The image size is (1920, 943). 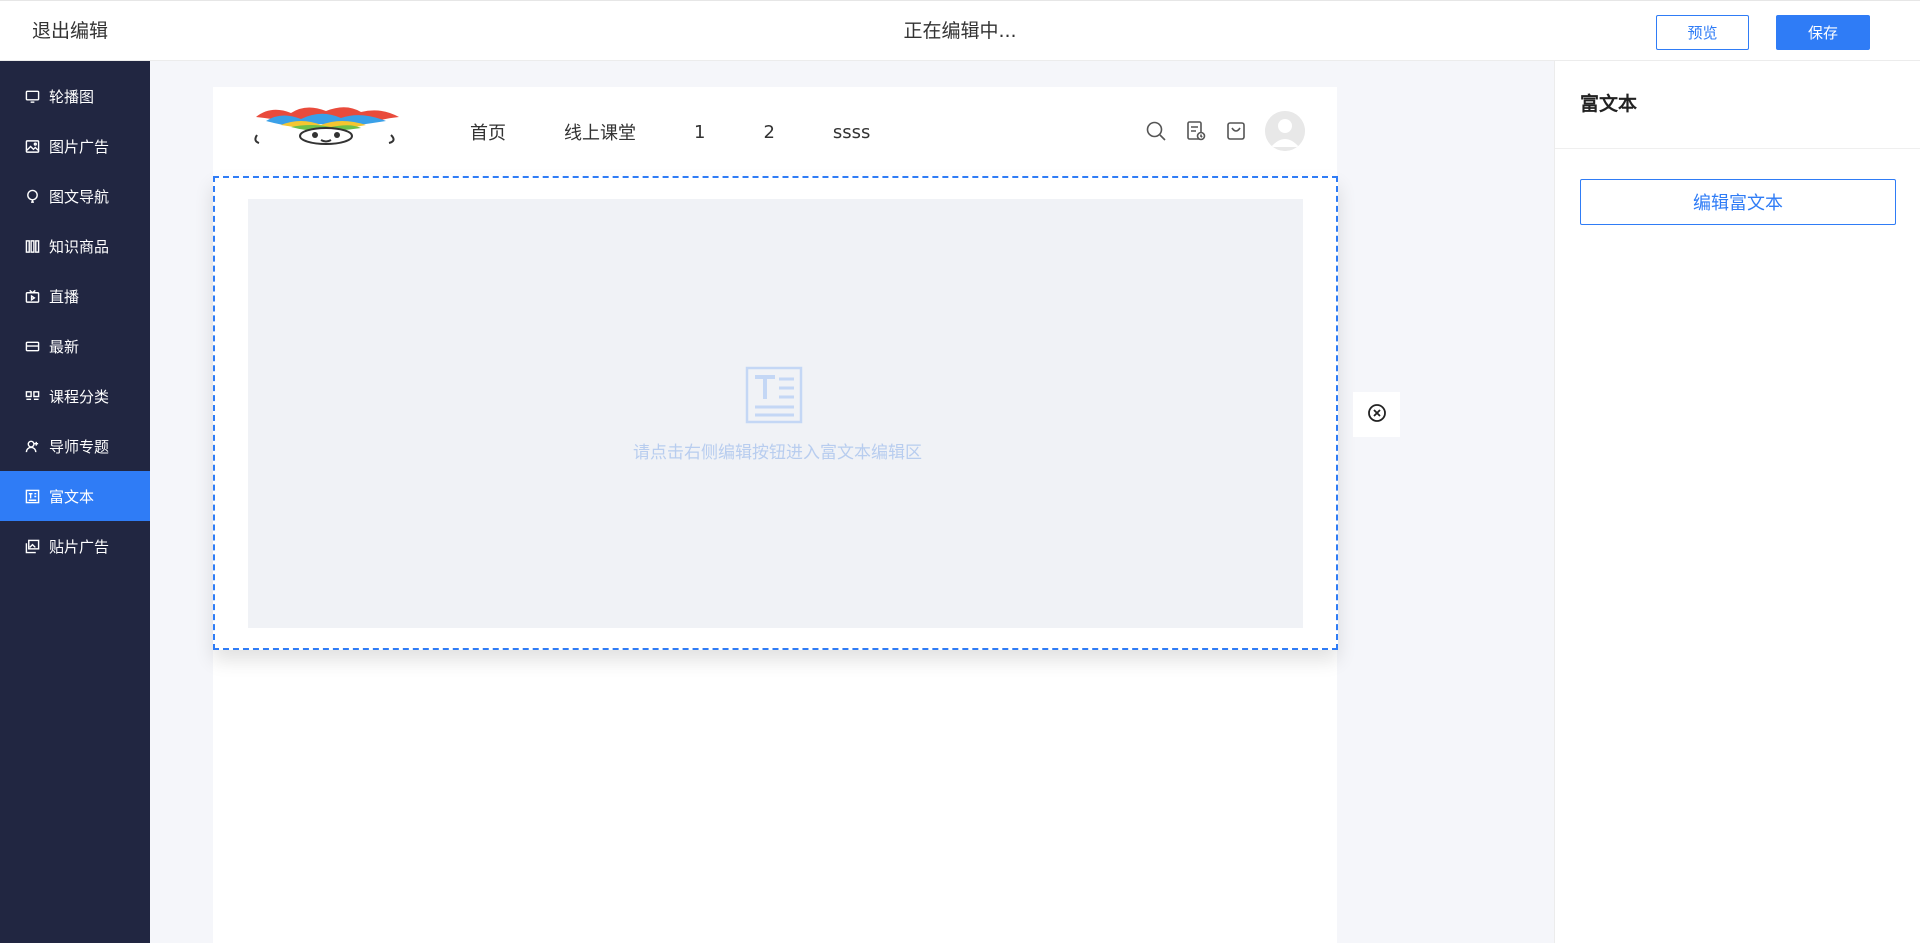 I want to click on sidebar-item-course-category: 课程分类, so click(x=75, y=396).